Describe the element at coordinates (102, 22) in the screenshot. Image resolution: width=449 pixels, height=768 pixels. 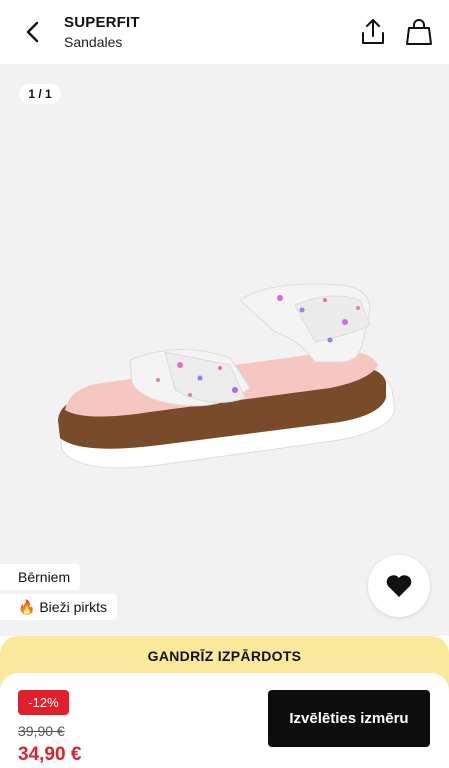
I see `brand-name: SUPERFIT` at that location.